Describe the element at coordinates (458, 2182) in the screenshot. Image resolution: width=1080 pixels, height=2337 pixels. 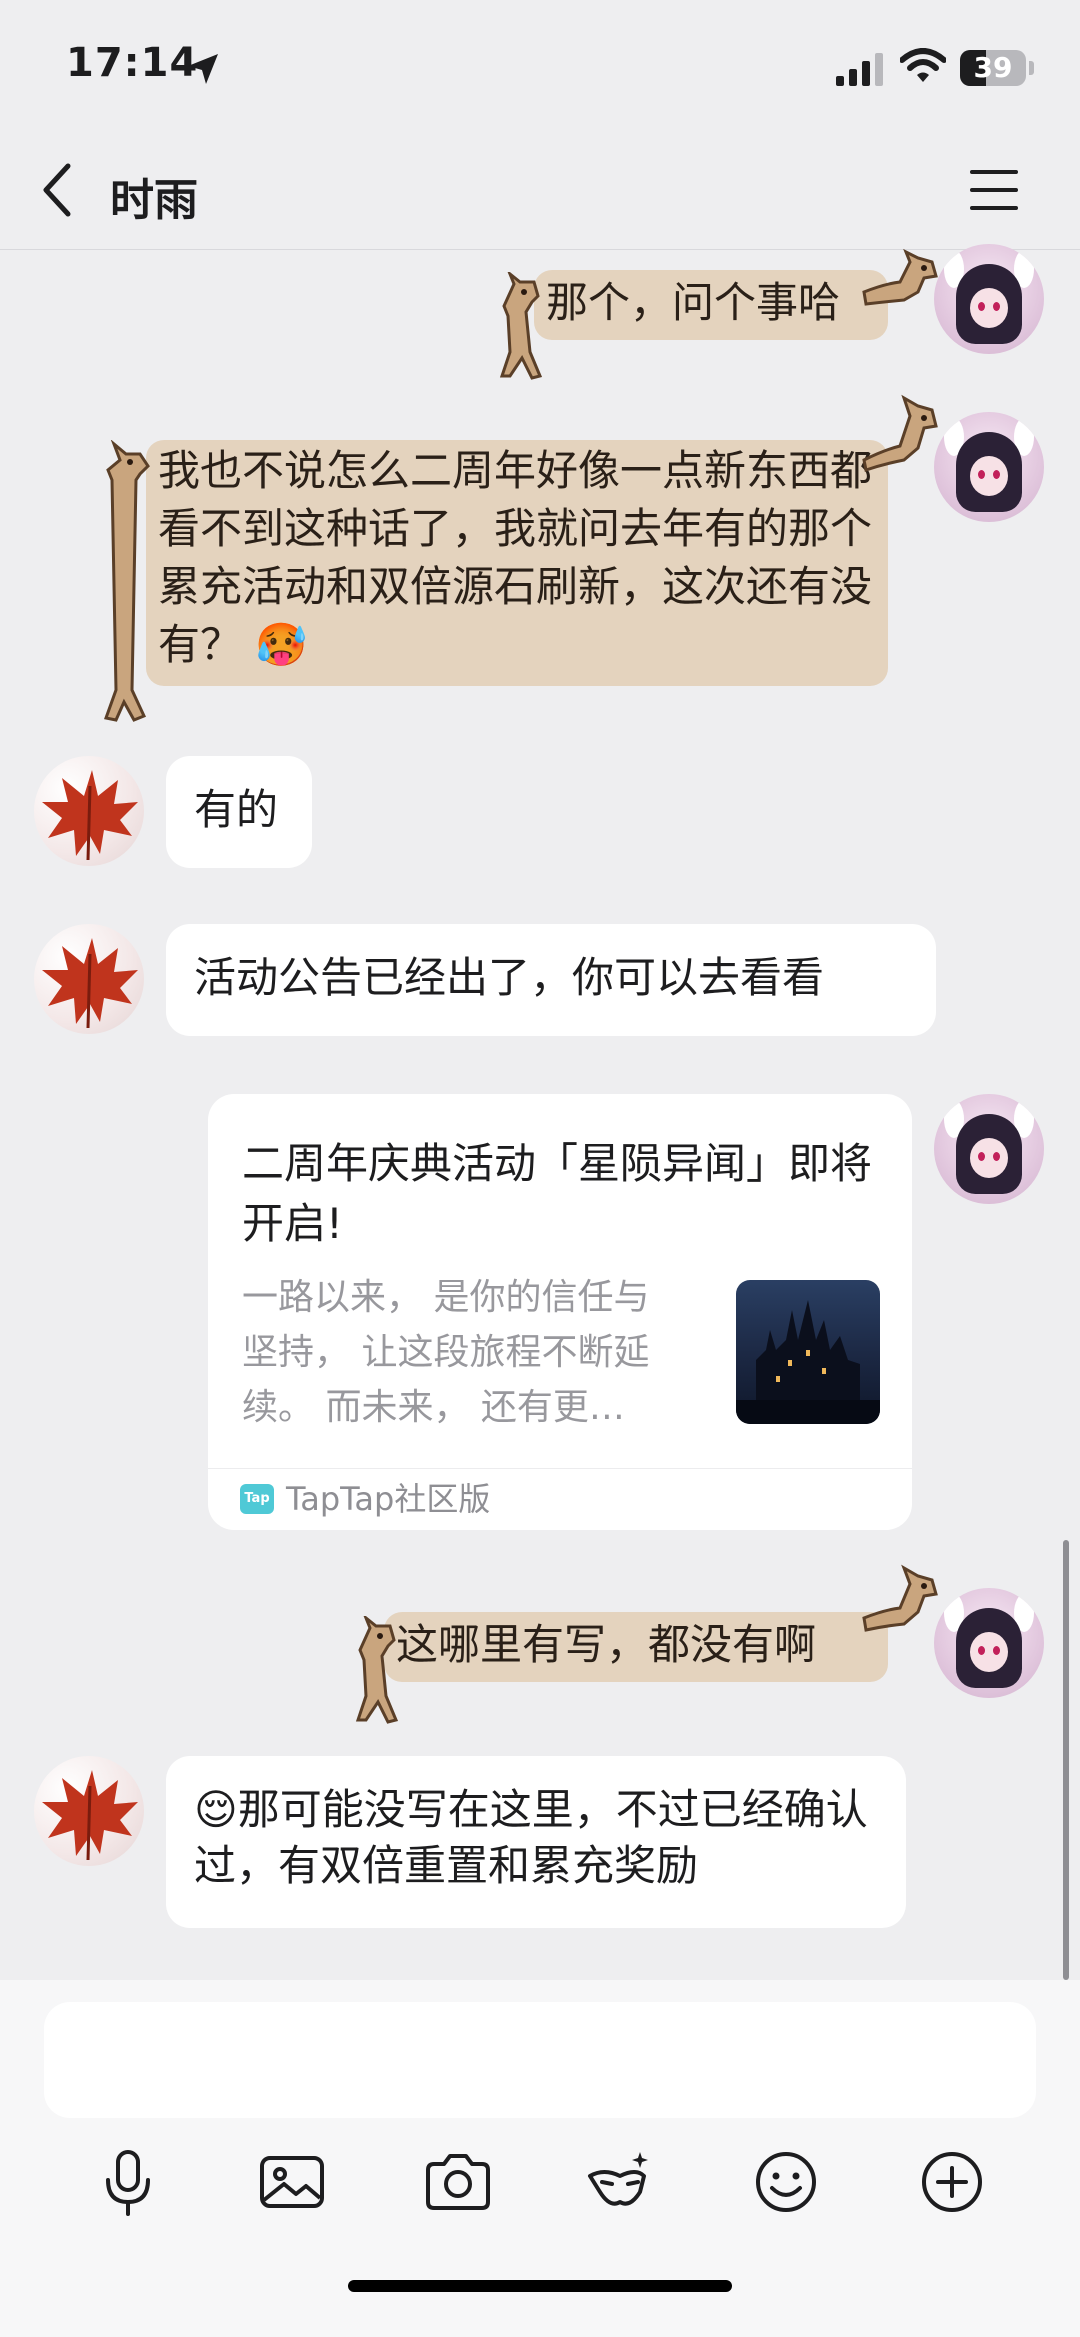
I see `camera-icon` at that location.